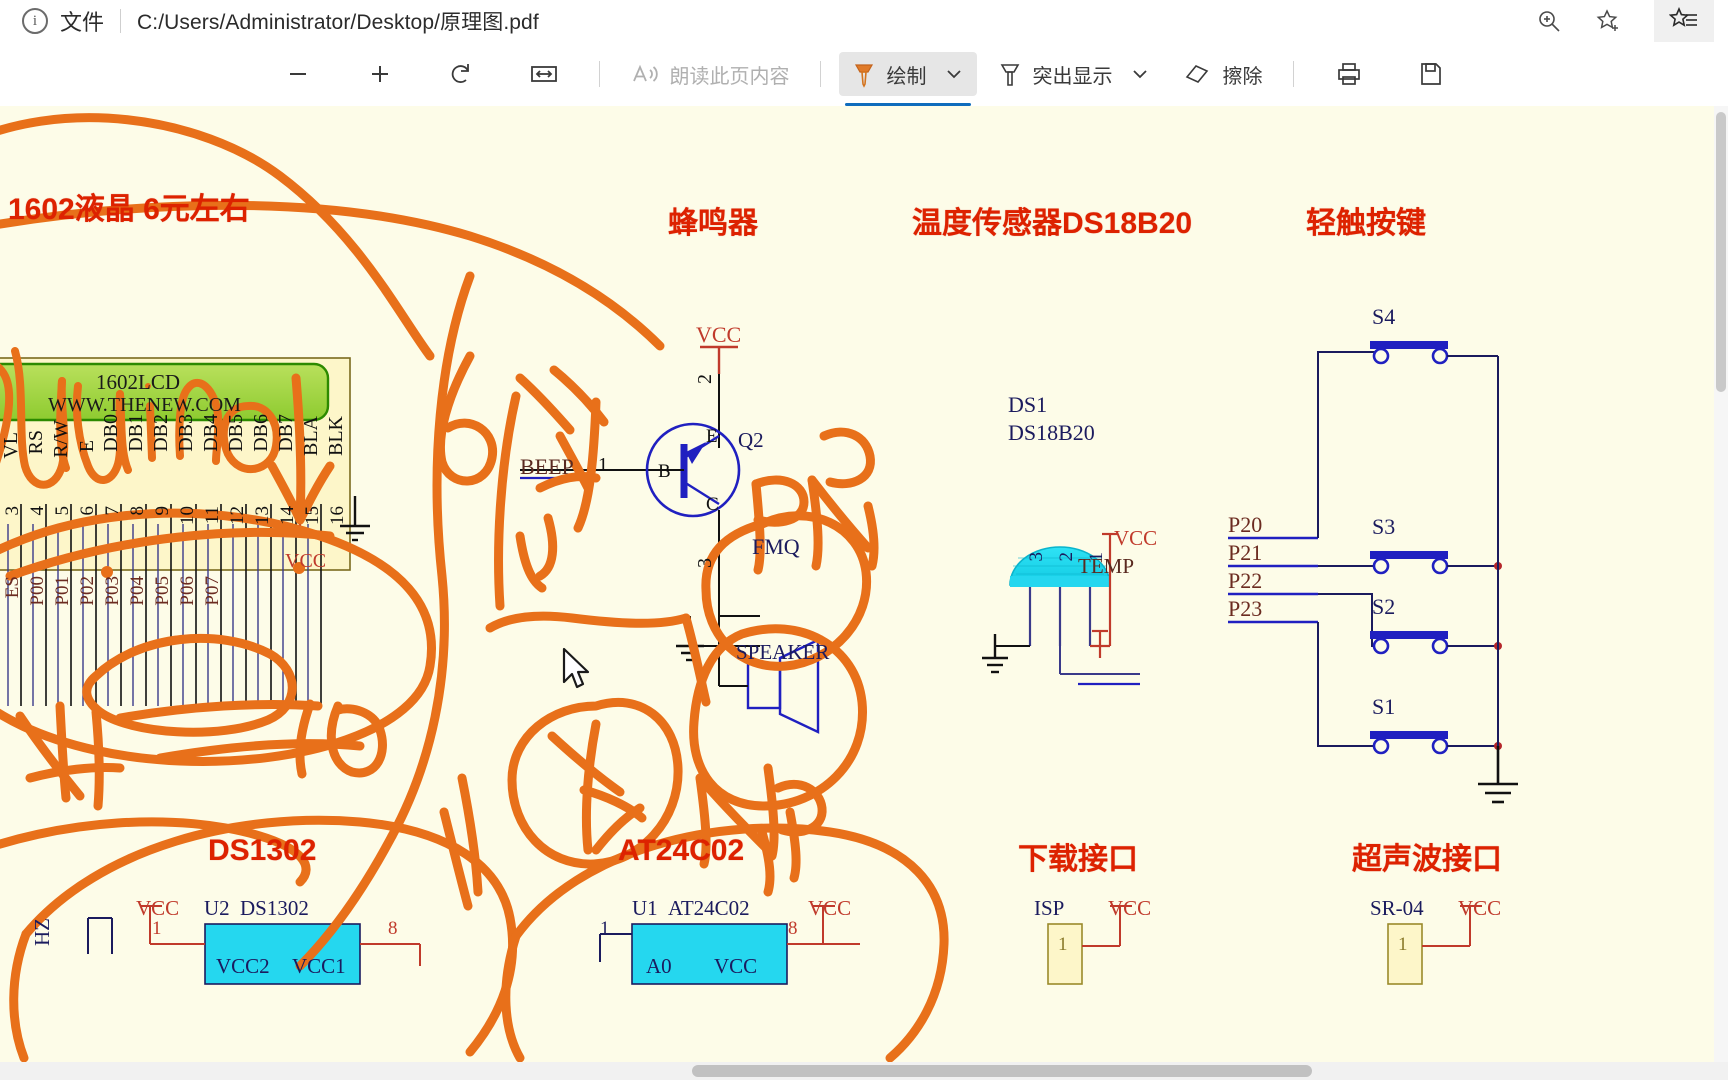 Image resolution: width=1728 pixels, height=1080 pixels. I want to click on isp-vcc-label: VCC, so click(1130, 908).